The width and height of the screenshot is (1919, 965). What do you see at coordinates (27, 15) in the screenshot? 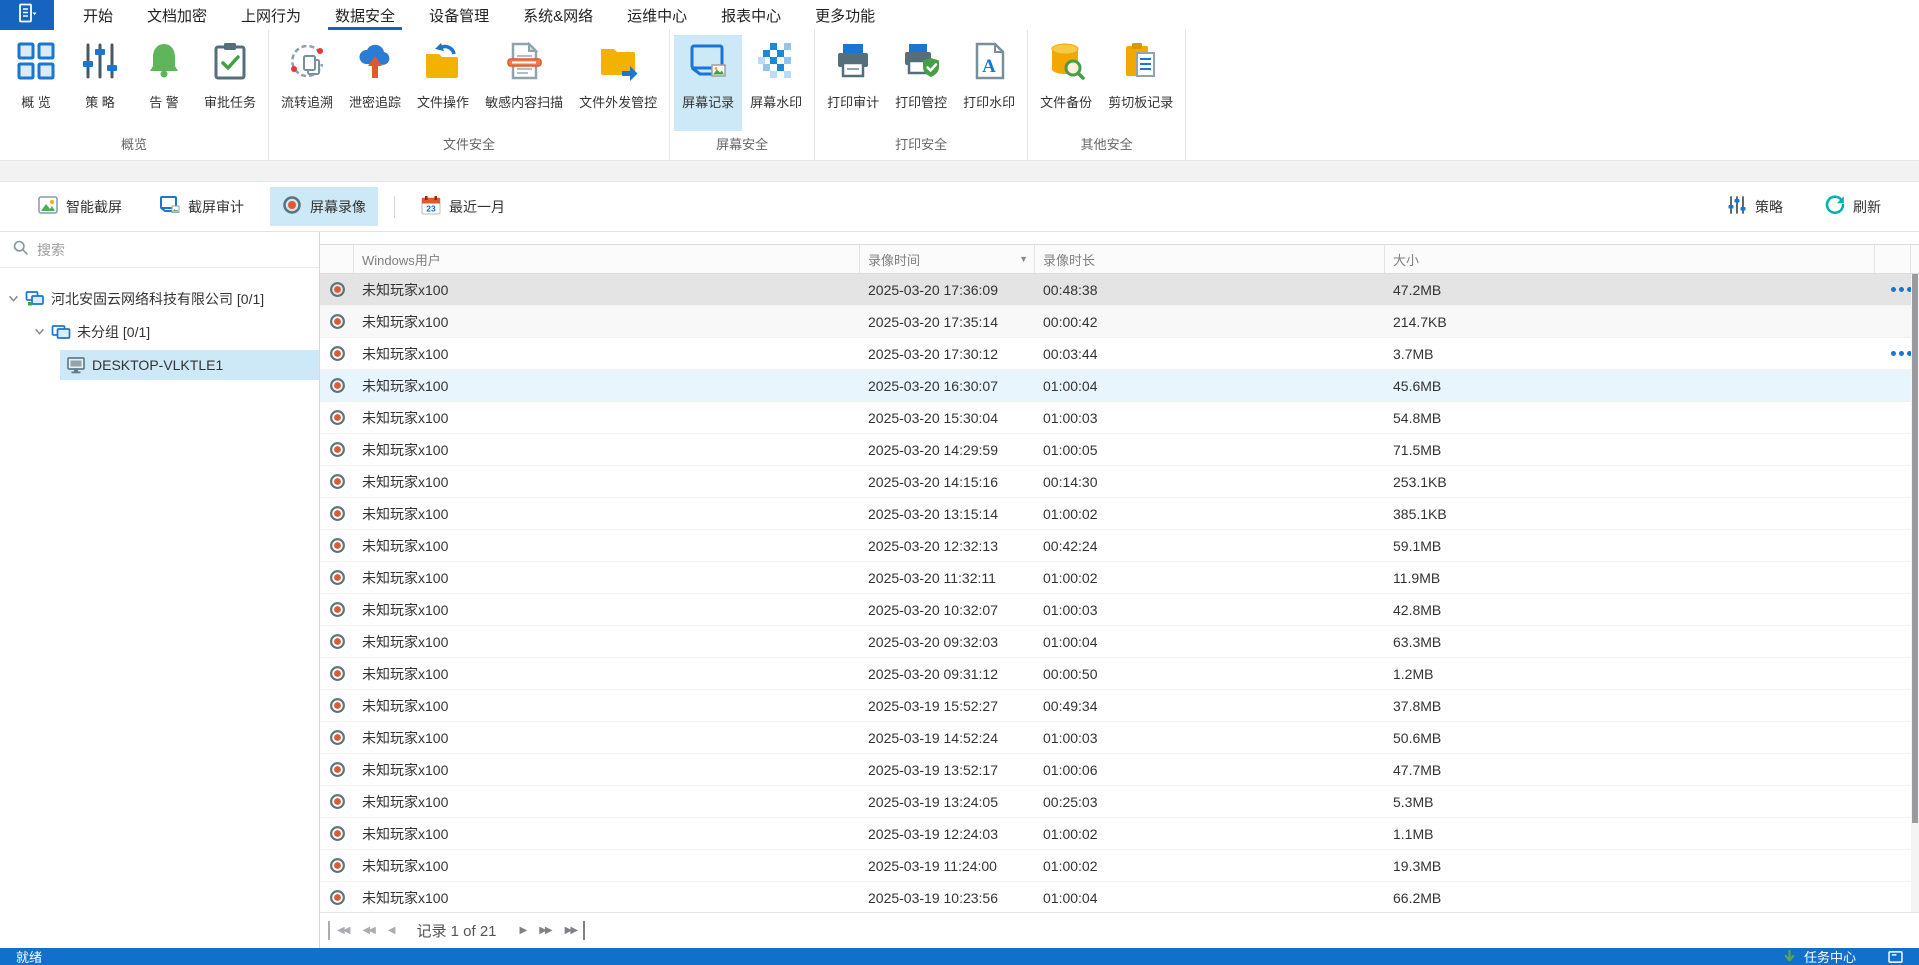
I see `app-menu-button` at bounding box center [27, 15].